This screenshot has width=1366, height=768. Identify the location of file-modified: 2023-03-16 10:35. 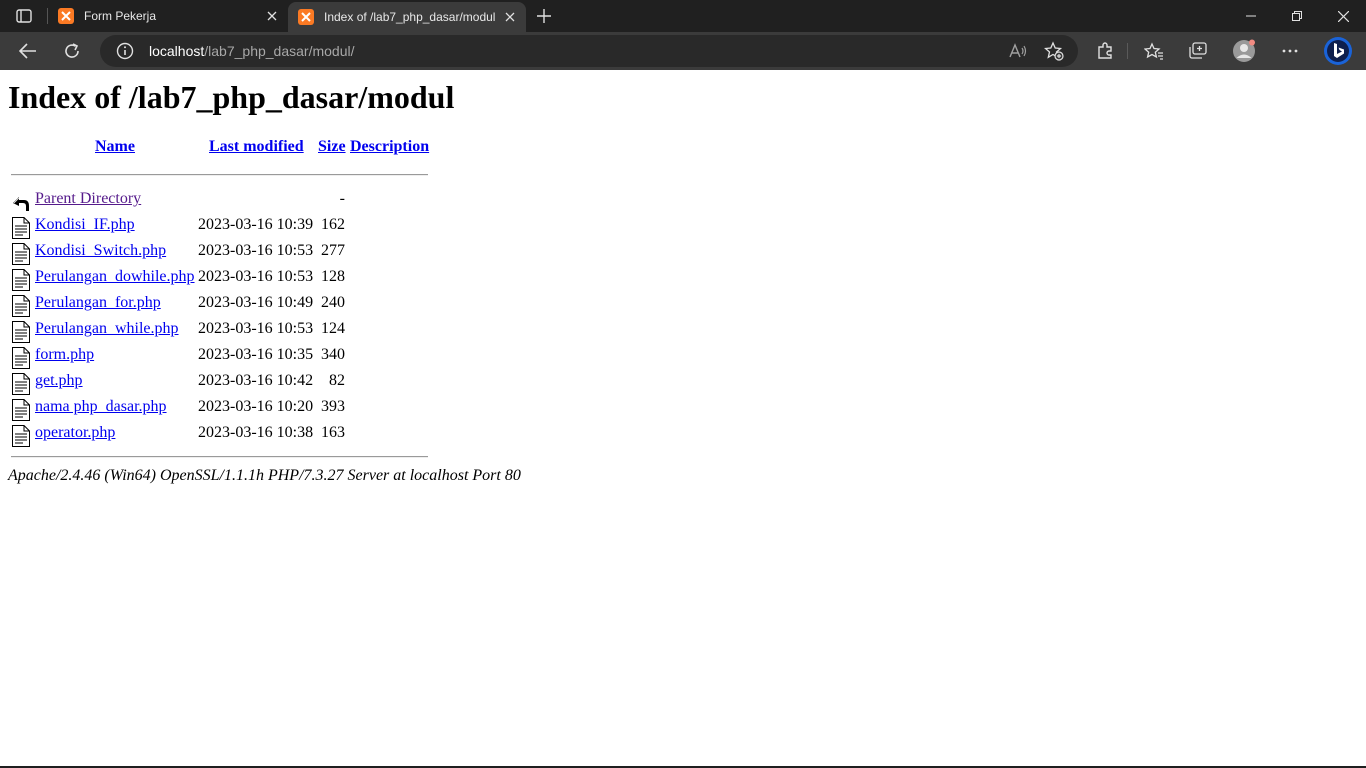
(256, 354).